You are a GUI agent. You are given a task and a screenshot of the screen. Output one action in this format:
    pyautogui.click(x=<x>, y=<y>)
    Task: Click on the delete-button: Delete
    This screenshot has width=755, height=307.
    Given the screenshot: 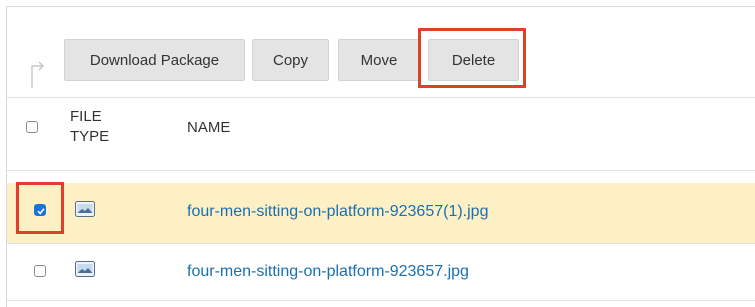 What is the action you would take?
    pyautogui.click(x=473, y=60)
    